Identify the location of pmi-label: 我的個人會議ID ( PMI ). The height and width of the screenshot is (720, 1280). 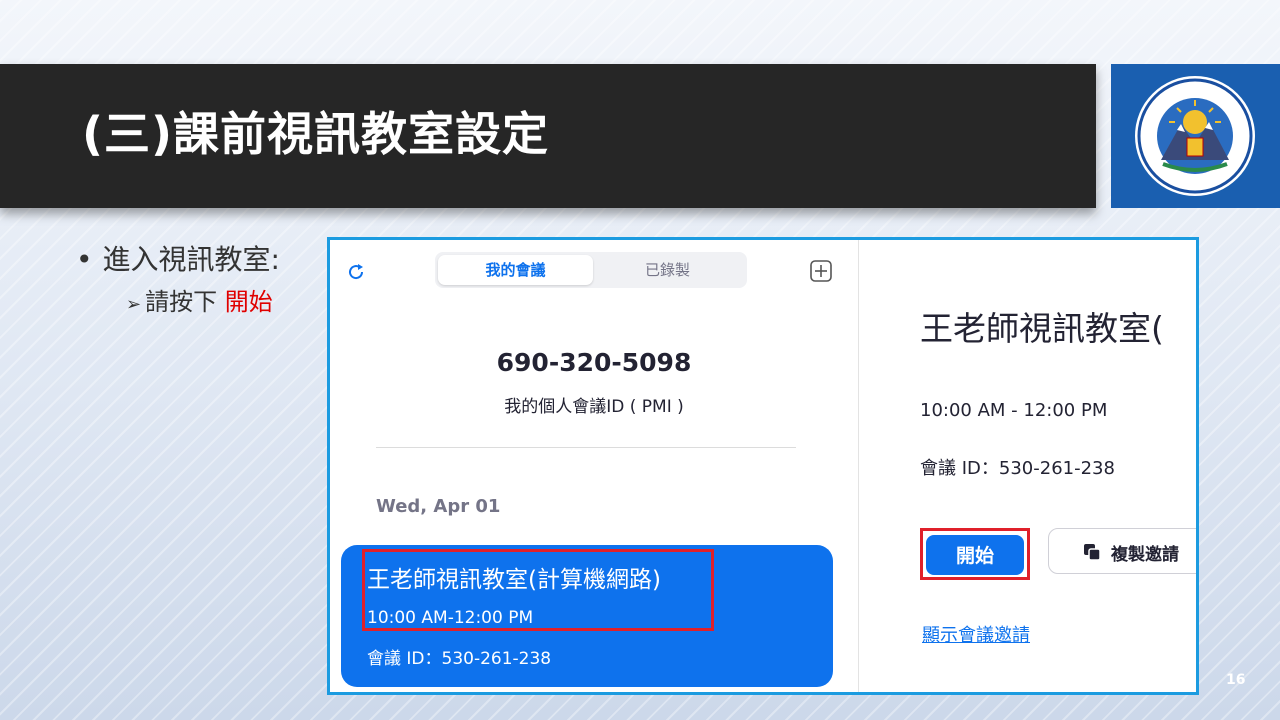
(594, 407).